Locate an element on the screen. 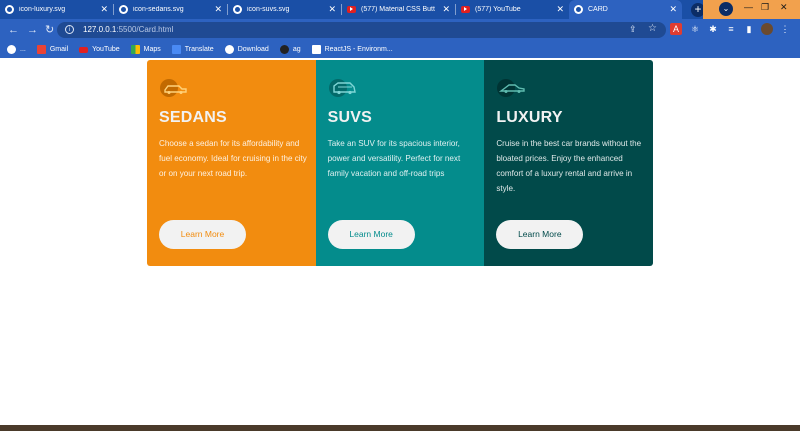 This screenshot has height=431, width=800. back-icon: ← is located at coordinates (13, 30).